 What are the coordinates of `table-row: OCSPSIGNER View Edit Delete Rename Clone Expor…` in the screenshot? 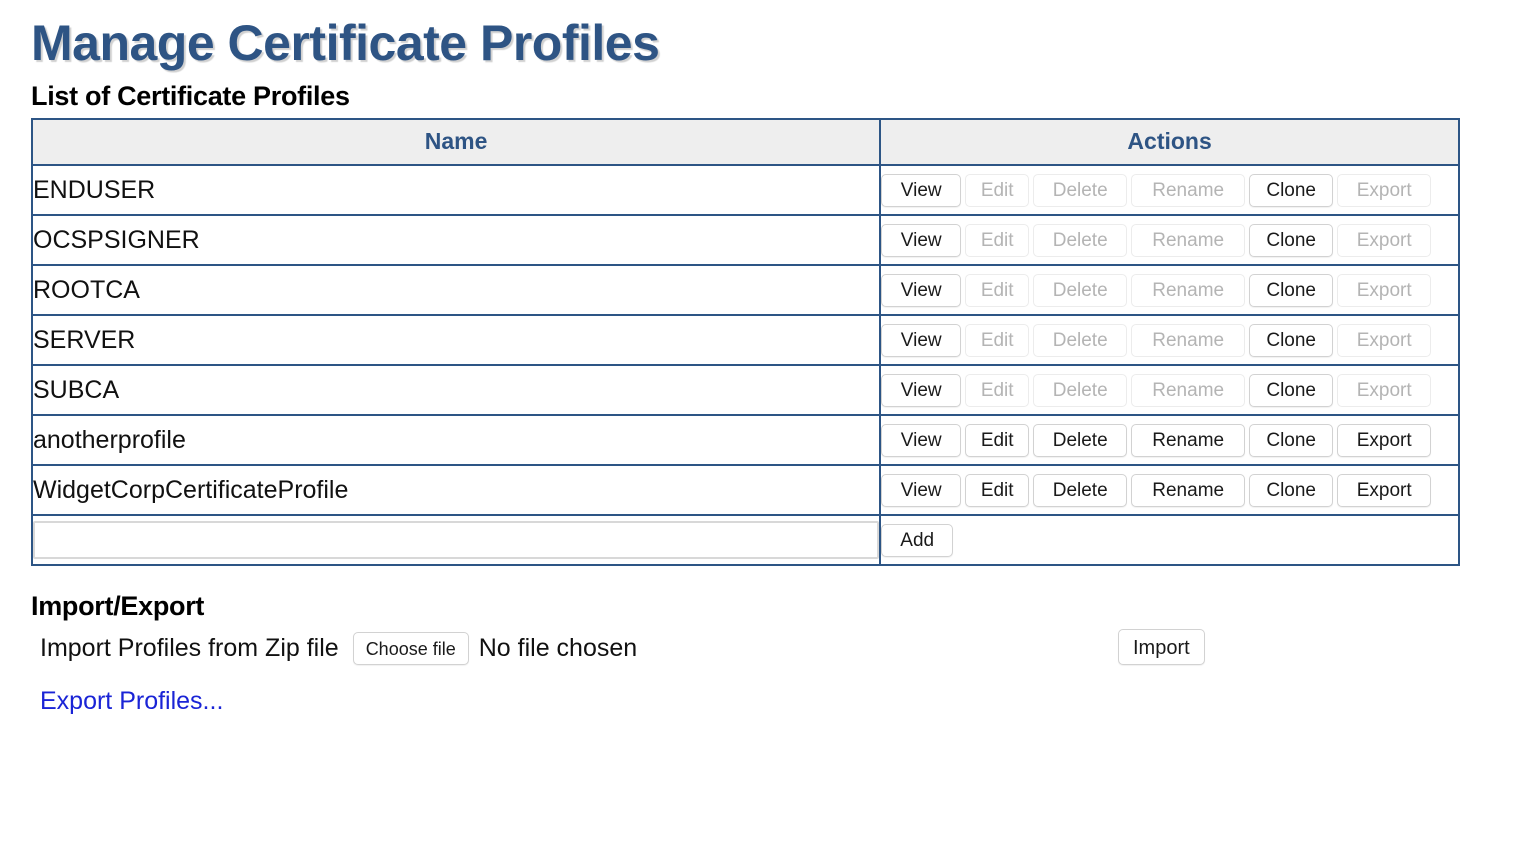 It's located at (745, 240).